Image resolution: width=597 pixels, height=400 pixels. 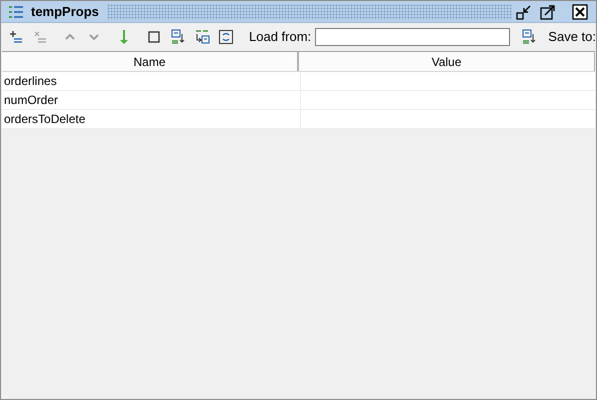 I want to click on table-cell: numOrder, so click(x=151, y=100).